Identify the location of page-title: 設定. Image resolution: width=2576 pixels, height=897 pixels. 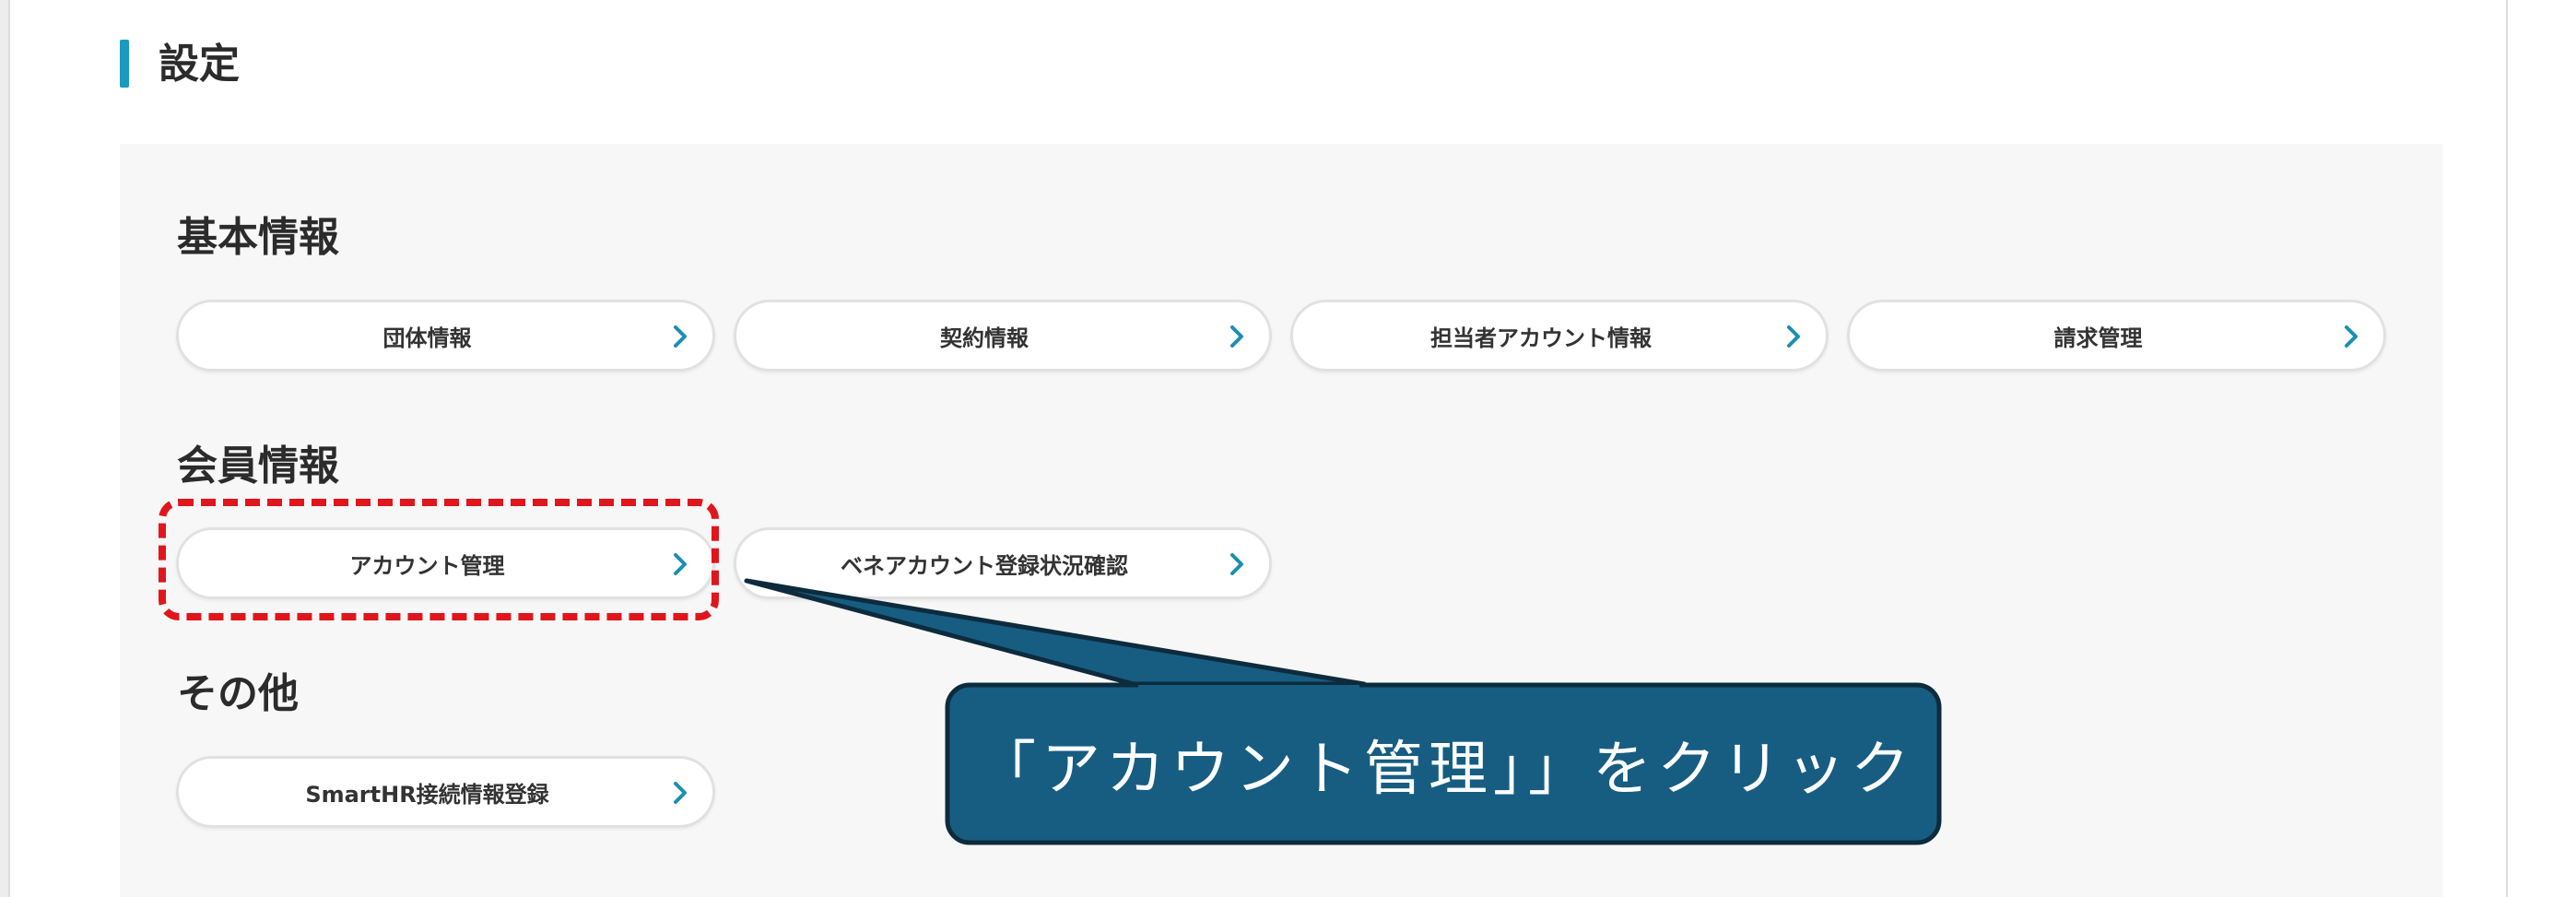
(199, 64).